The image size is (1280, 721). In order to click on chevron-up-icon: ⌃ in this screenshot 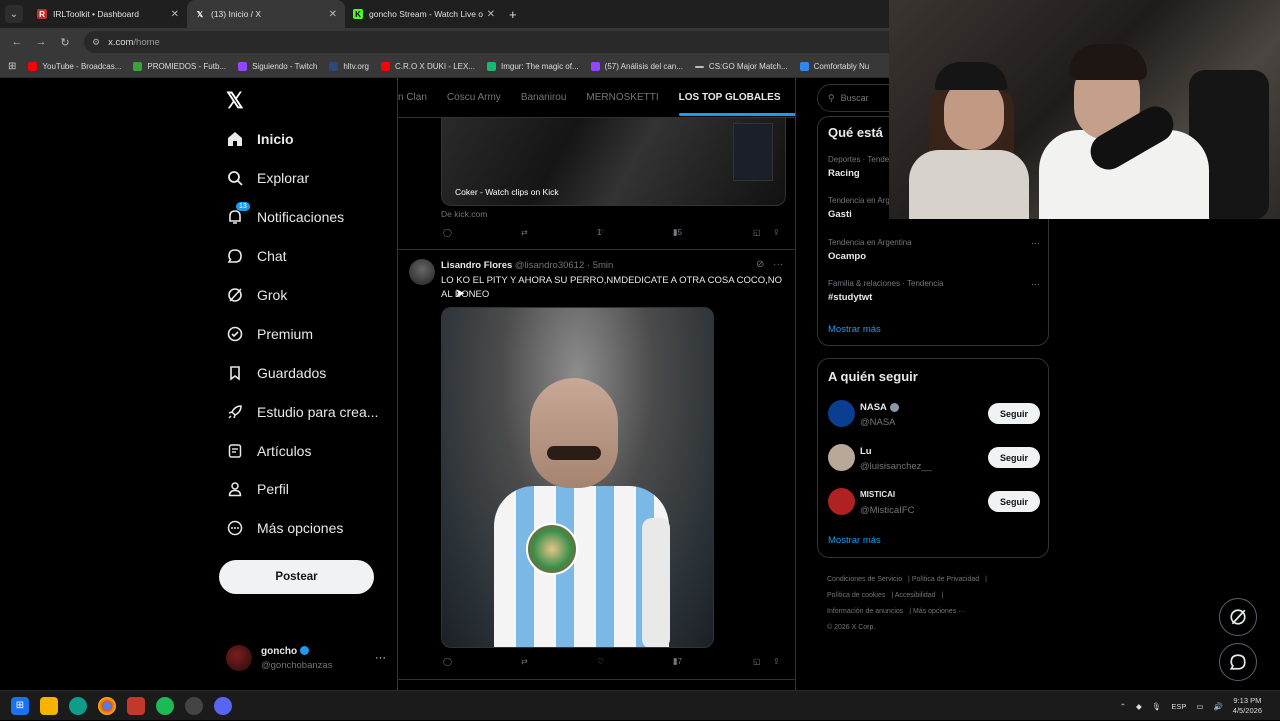, I will do `click(1123, 706)`.